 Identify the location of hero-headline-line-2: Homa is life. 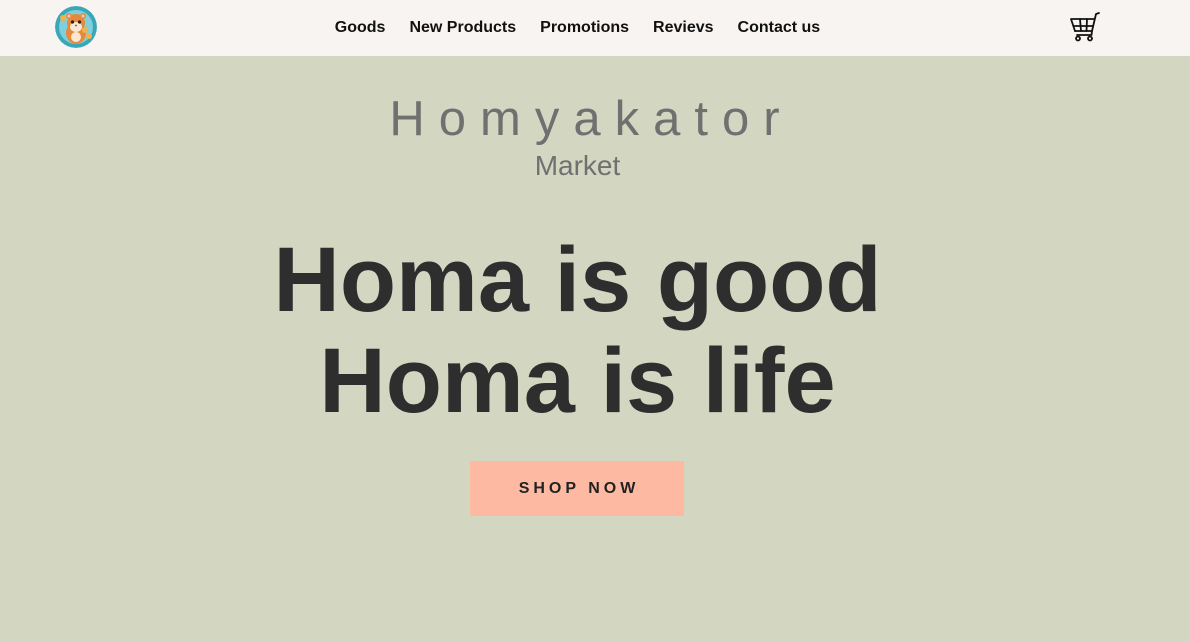
(577, 381).